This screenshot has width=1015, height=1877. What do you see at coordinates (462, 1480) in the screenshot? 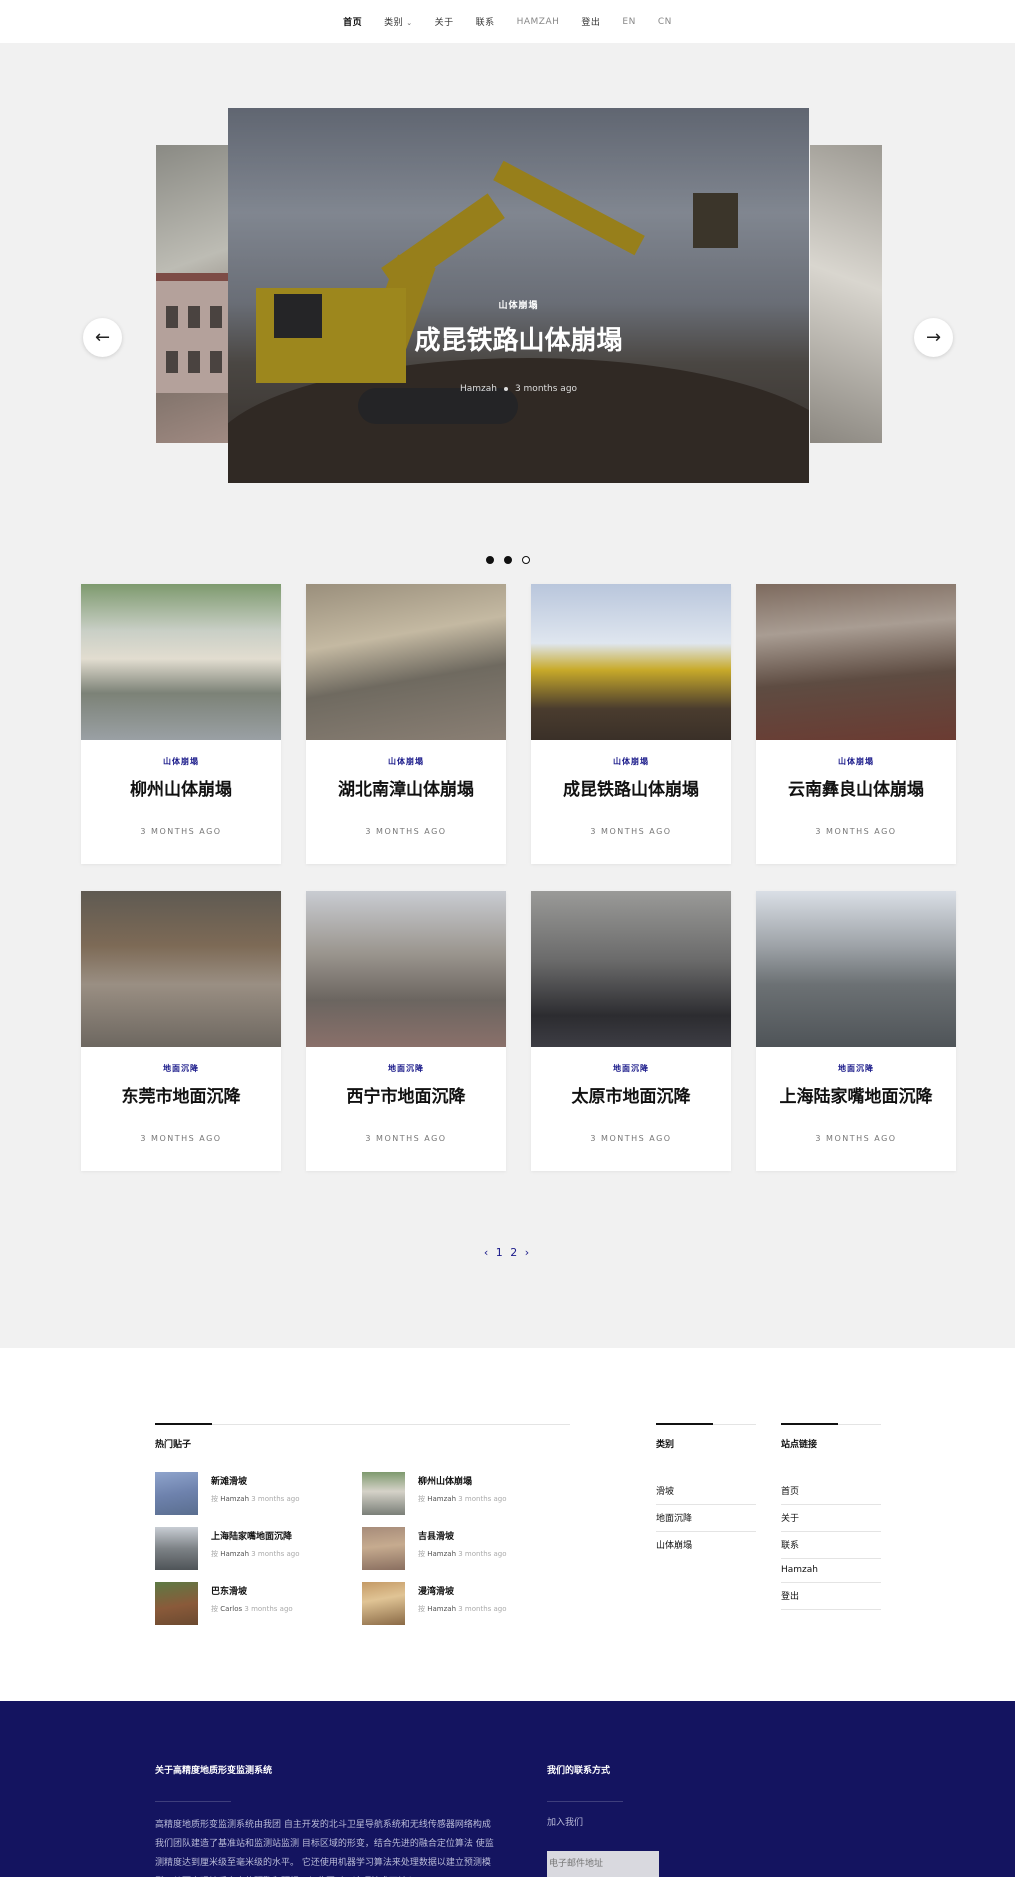
I see `hot-post-title: 柳州山体崩塌` at bounding box center [462, 1480].